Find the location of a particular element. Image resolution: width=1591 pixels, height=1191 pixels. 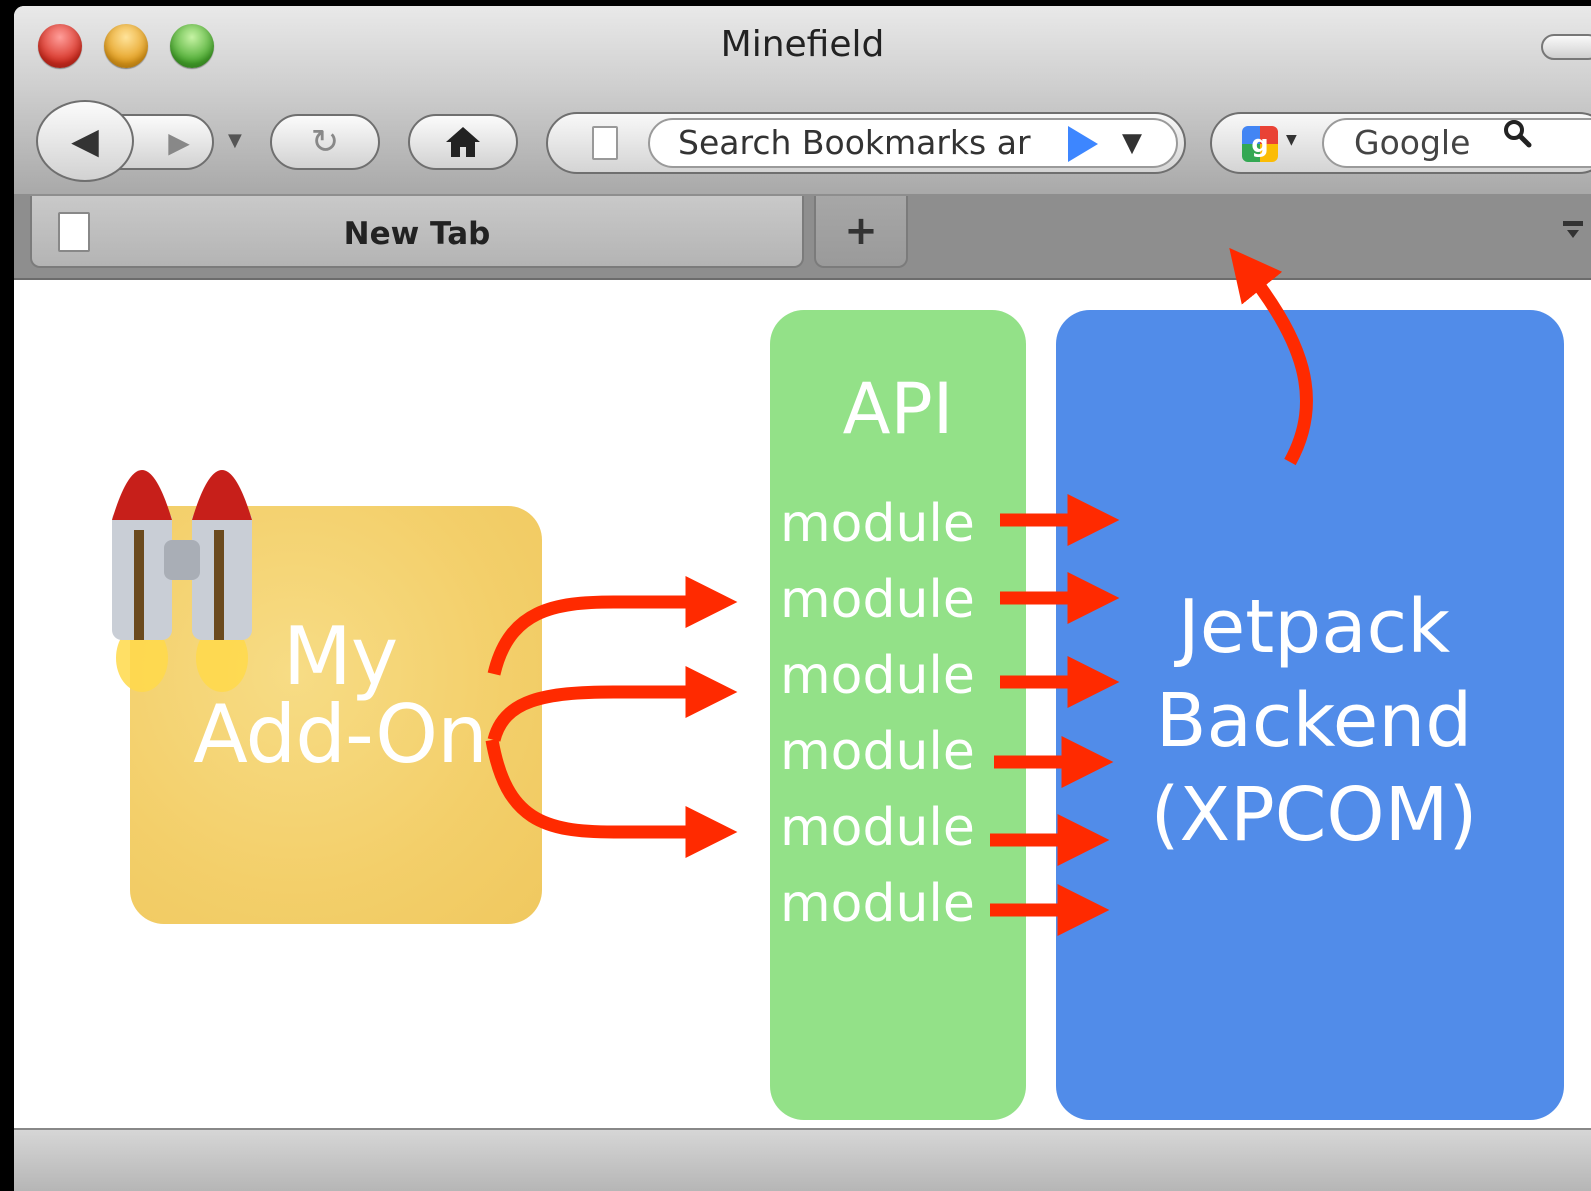

tab-new-tab: New Tab is located at coordinates (417, 232).